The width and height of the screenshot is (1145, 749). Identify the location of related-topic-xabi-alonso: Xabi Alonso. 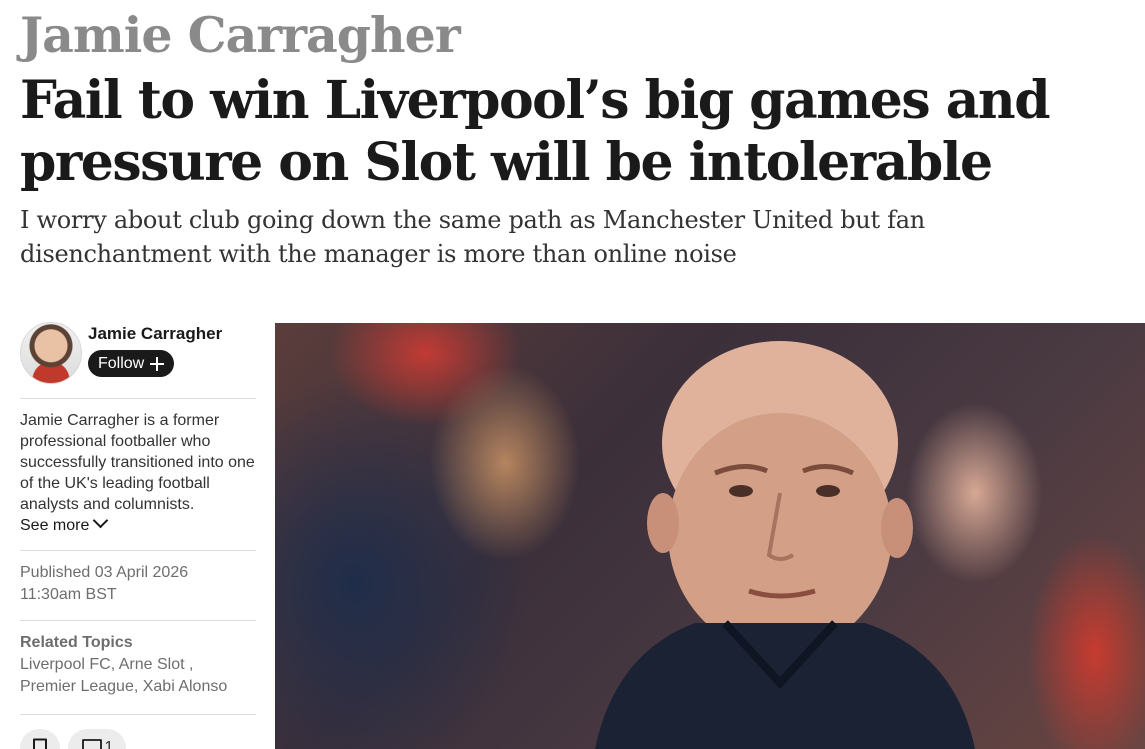
(185, 686).